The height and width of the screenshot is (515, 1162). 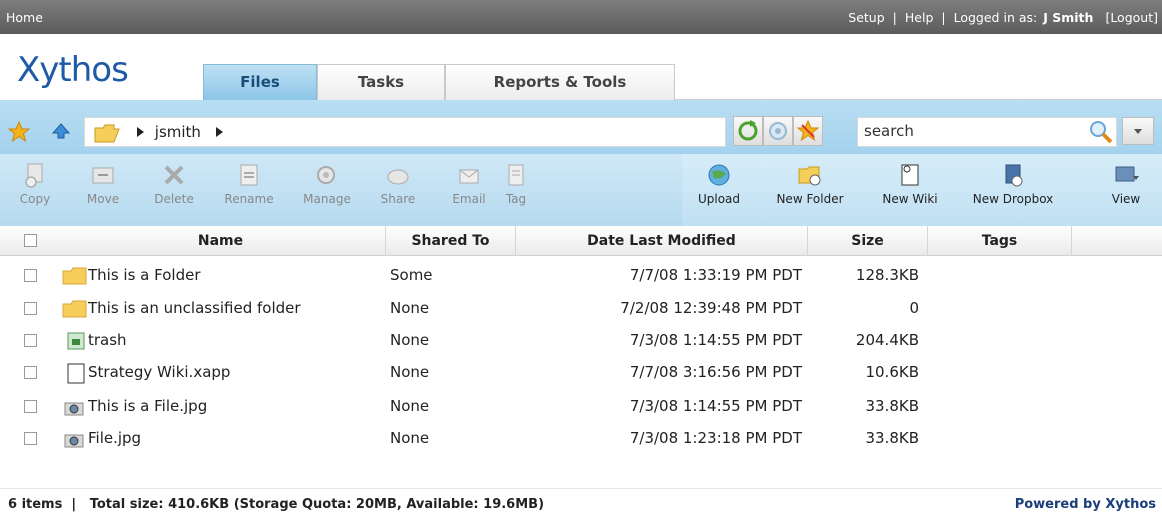 What do you see at coordinates (560, 82) in the screenshot?
I see `tab-reports-tools: Reports & Tools` at bounding box center [560, 82].